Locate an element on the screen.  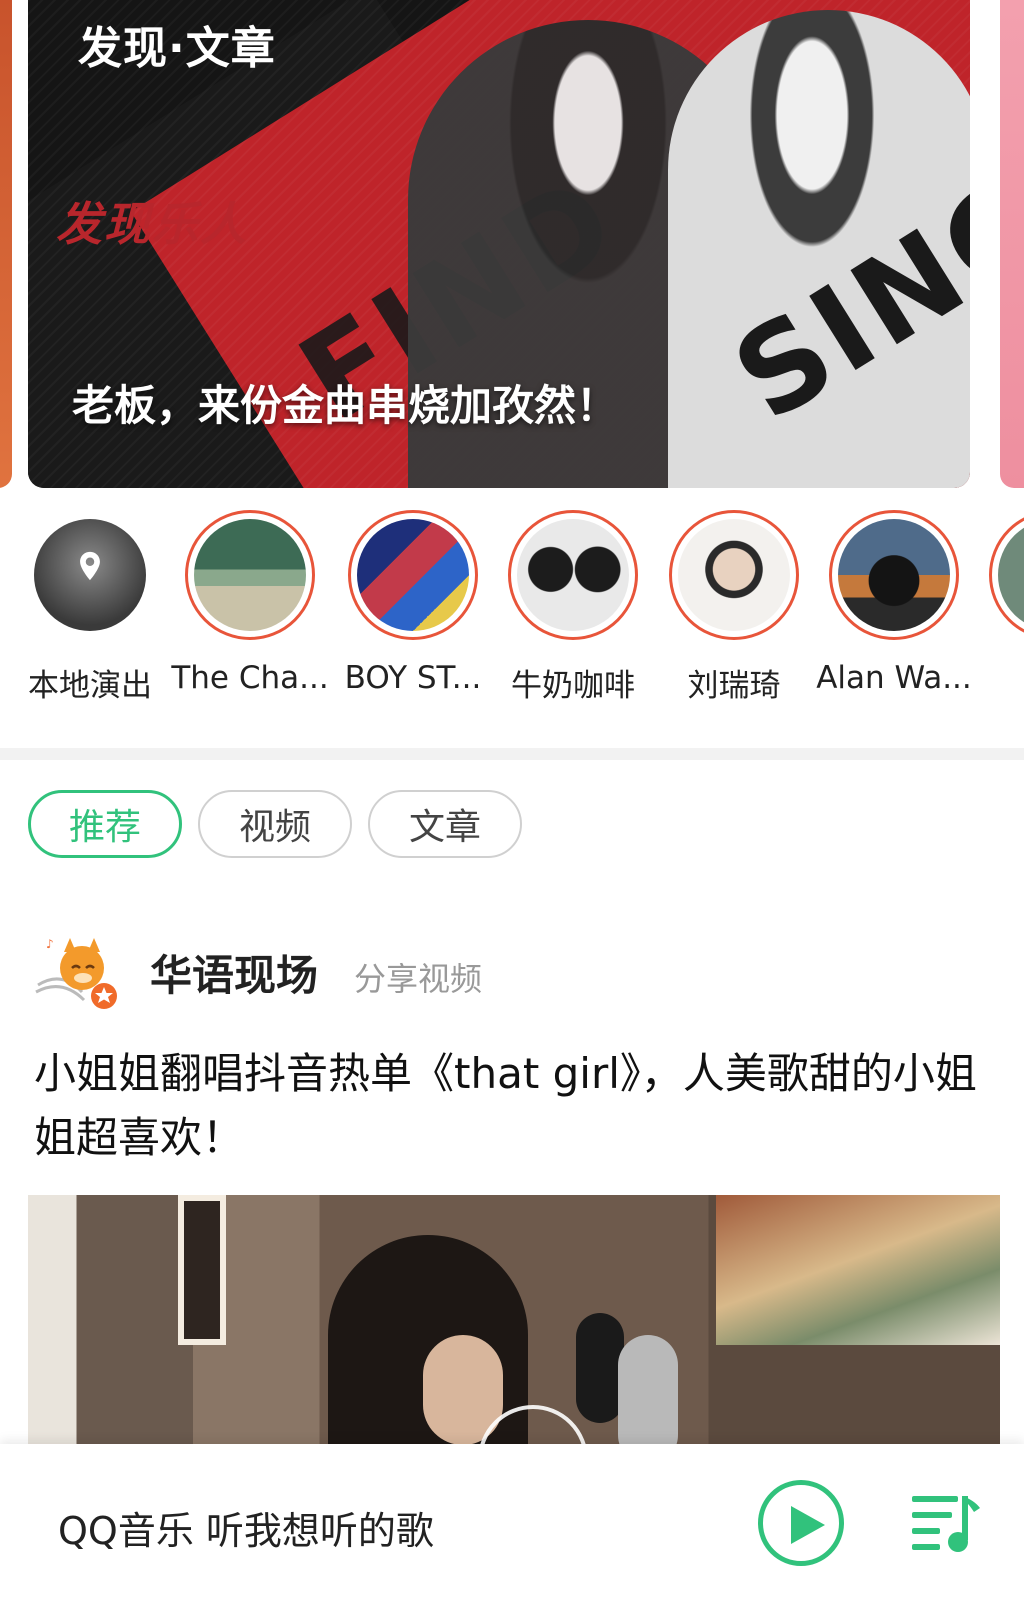
section-divider is located at coordinates (512, 754).